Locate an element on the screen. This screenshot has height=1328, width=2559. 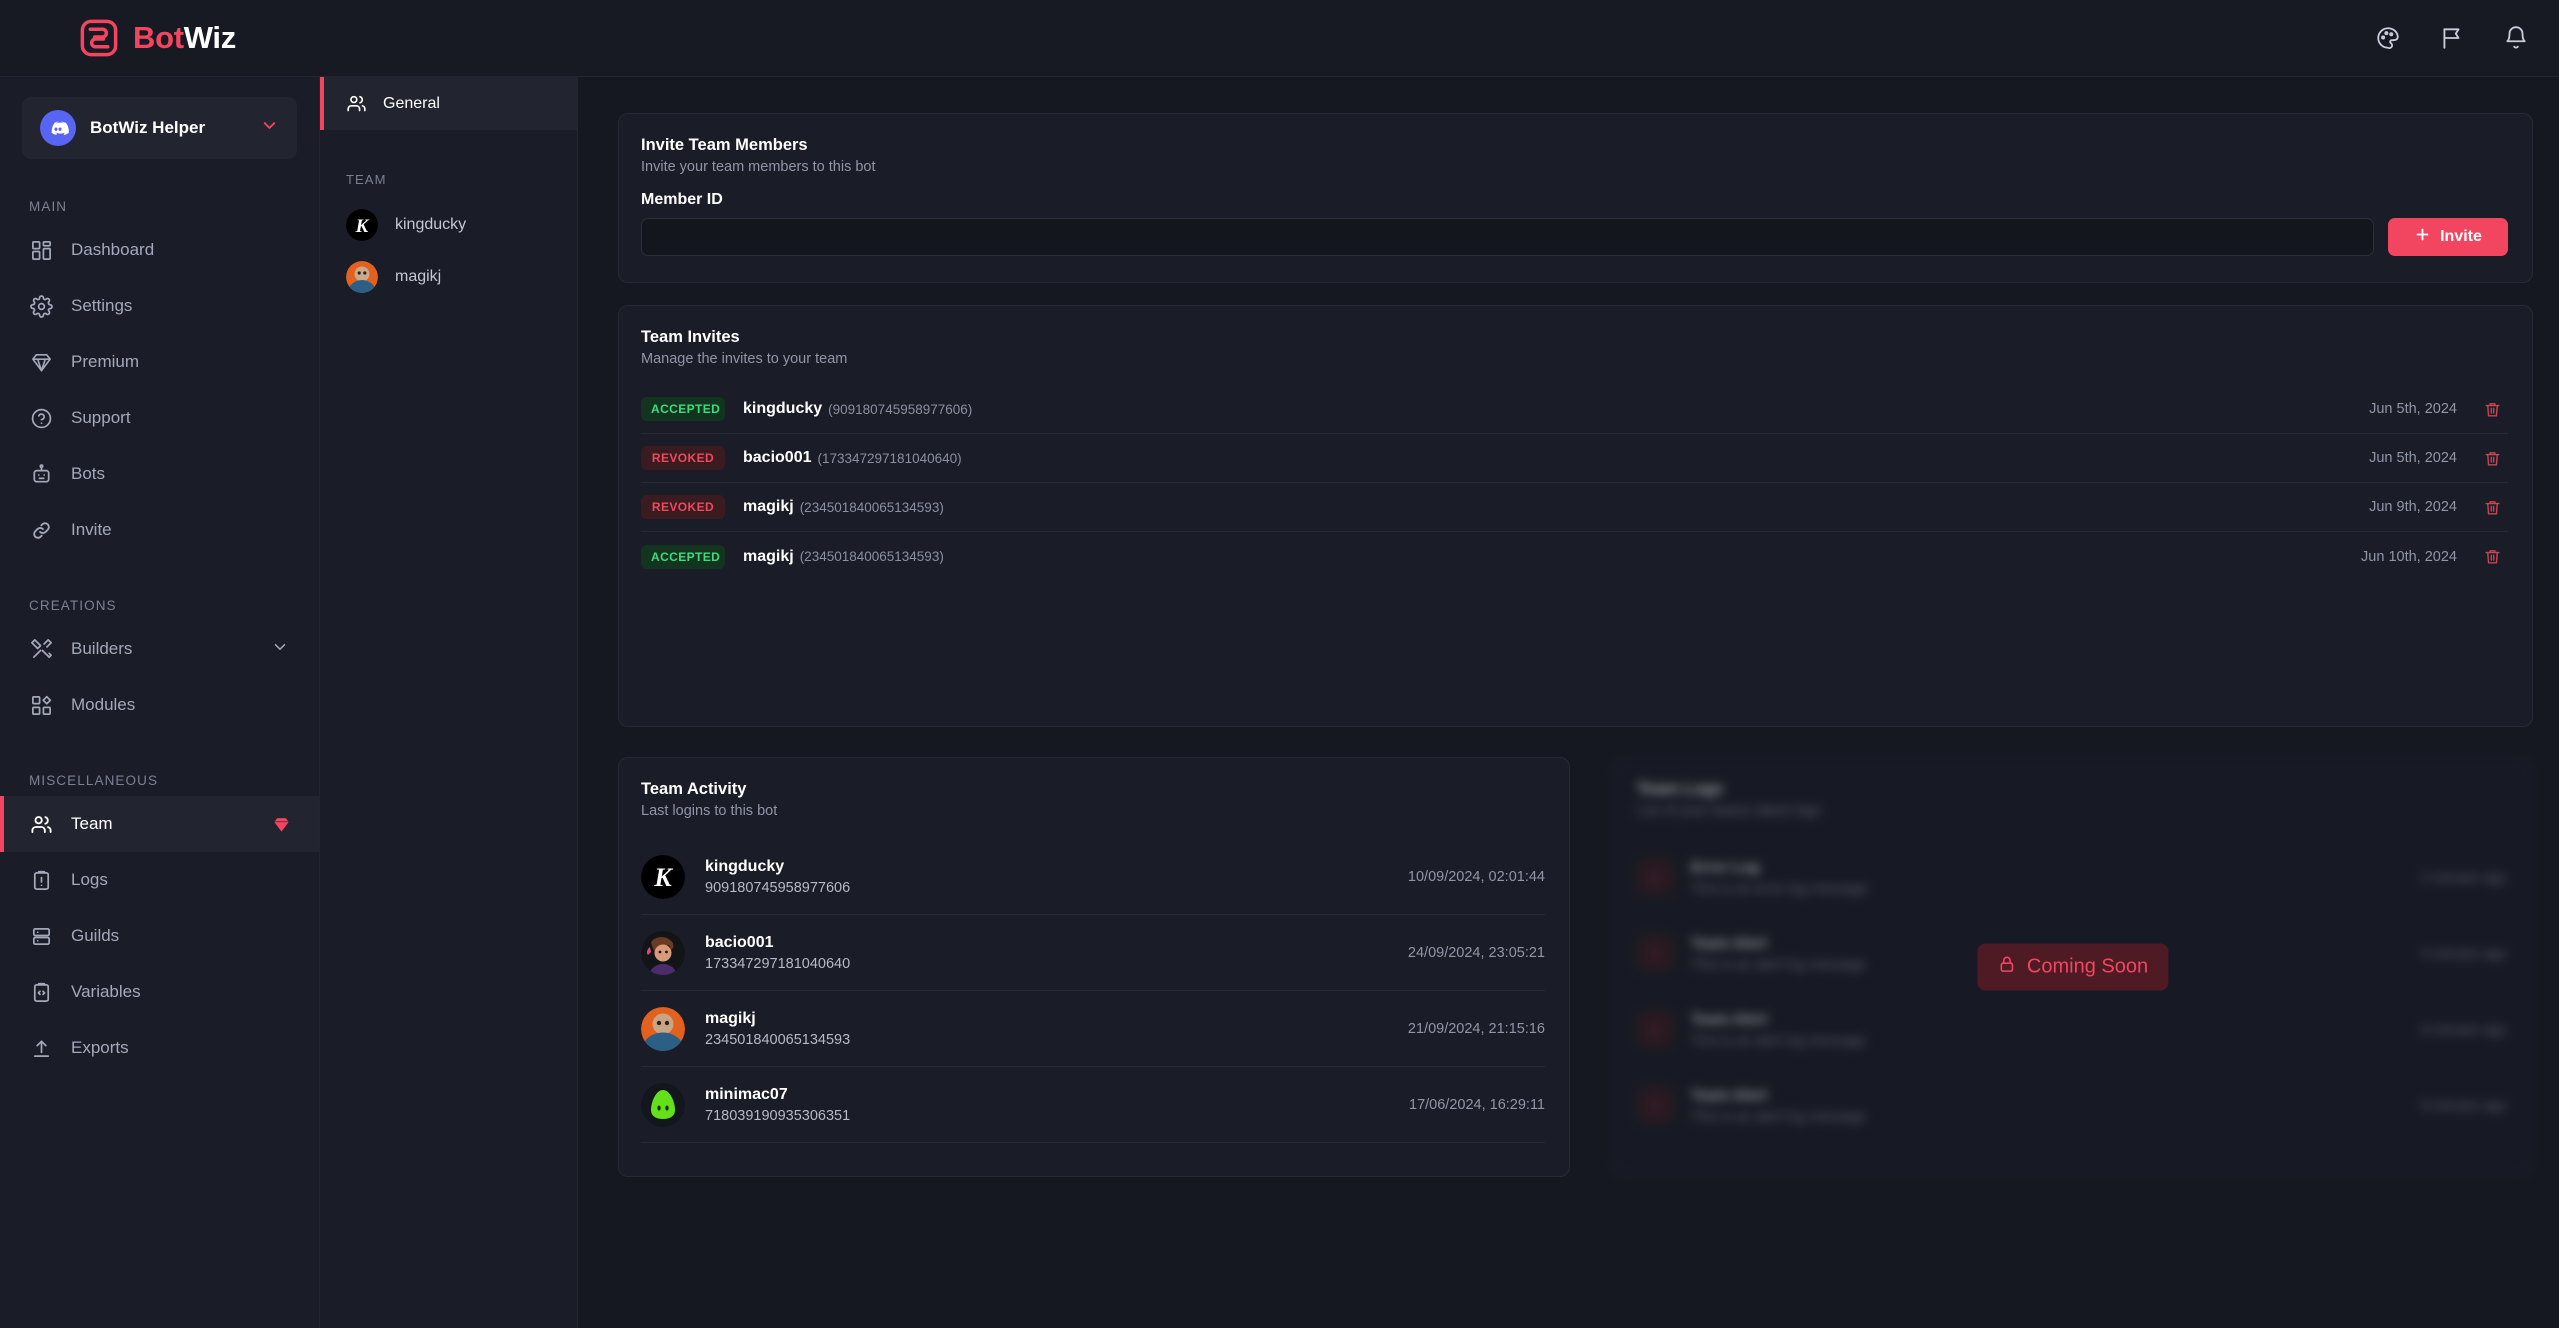
botwiz-logo-icon is located at coordinates (99, 38).